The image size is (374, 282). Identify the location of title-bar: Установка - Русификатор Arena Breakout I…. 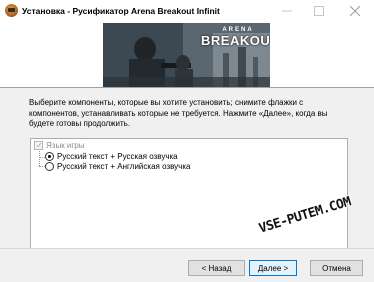
(187, 11).